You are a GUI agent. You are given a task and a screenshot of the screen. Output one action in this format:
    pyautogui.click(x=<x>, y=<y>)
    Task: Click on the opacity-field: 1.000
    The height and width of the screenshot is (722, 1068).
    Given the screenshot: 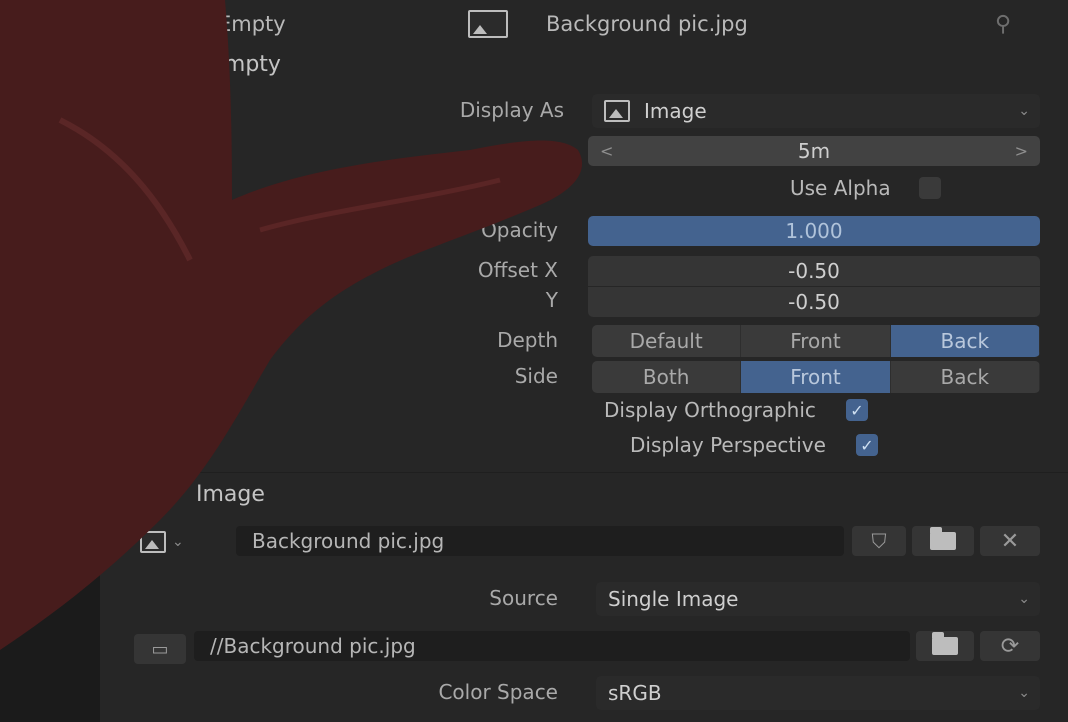 What is the action you would take?
    pyautogui.click(x=814, y=231)
    